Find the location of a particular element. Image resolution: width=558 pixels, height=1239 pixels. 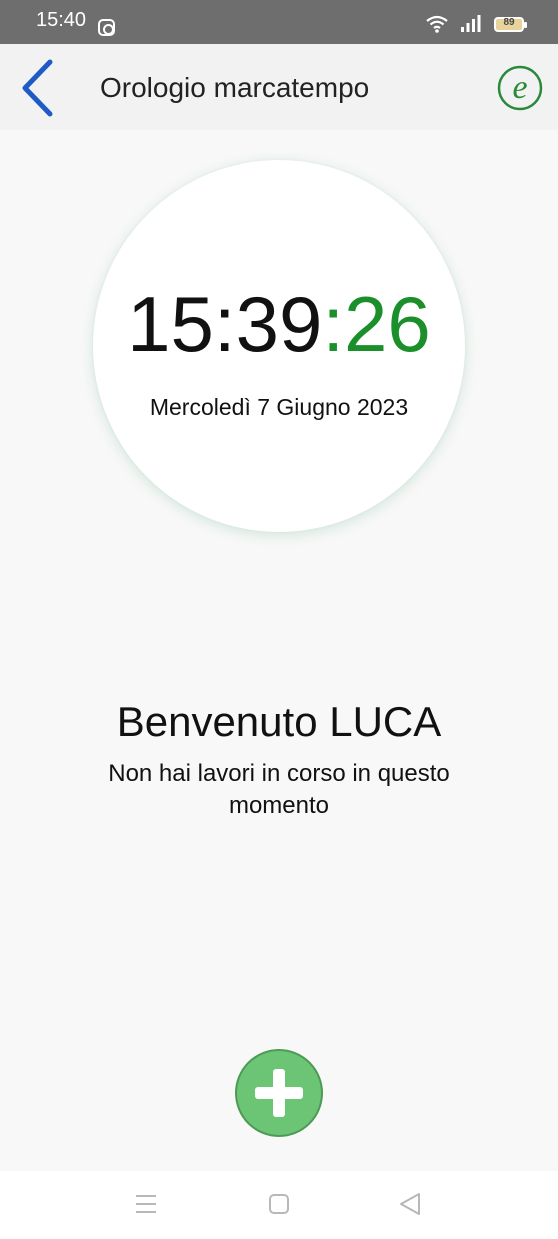

status-icons: 89 is located at coordinates (476, 24).